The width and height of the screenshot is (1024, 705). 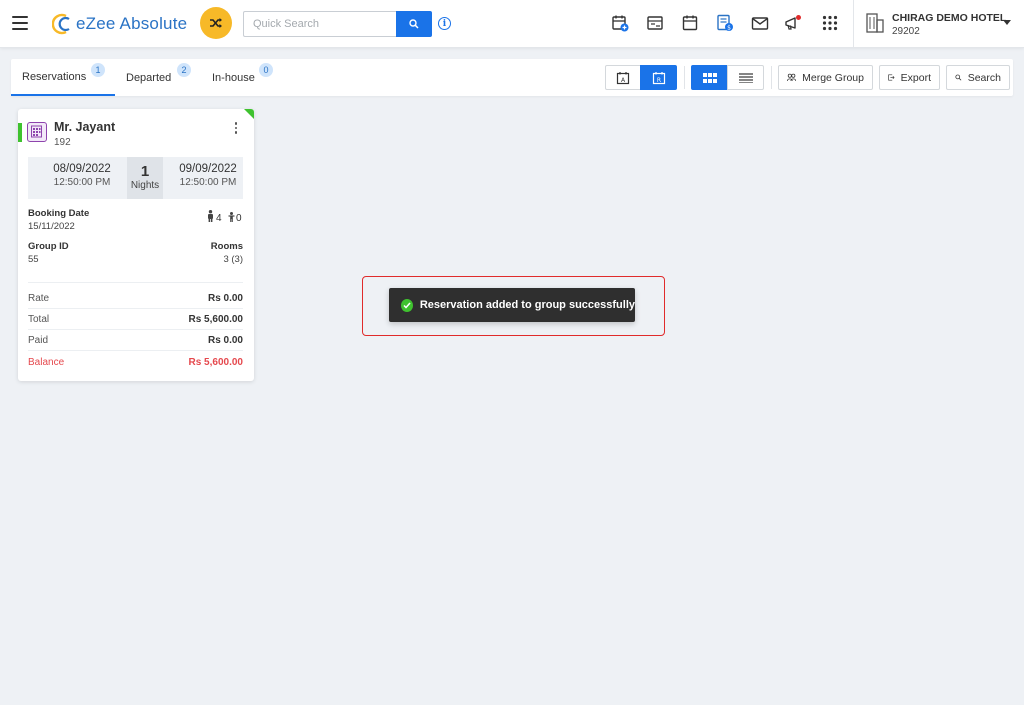 I want to click on grid-view-icon, so click(x=709, y=77).